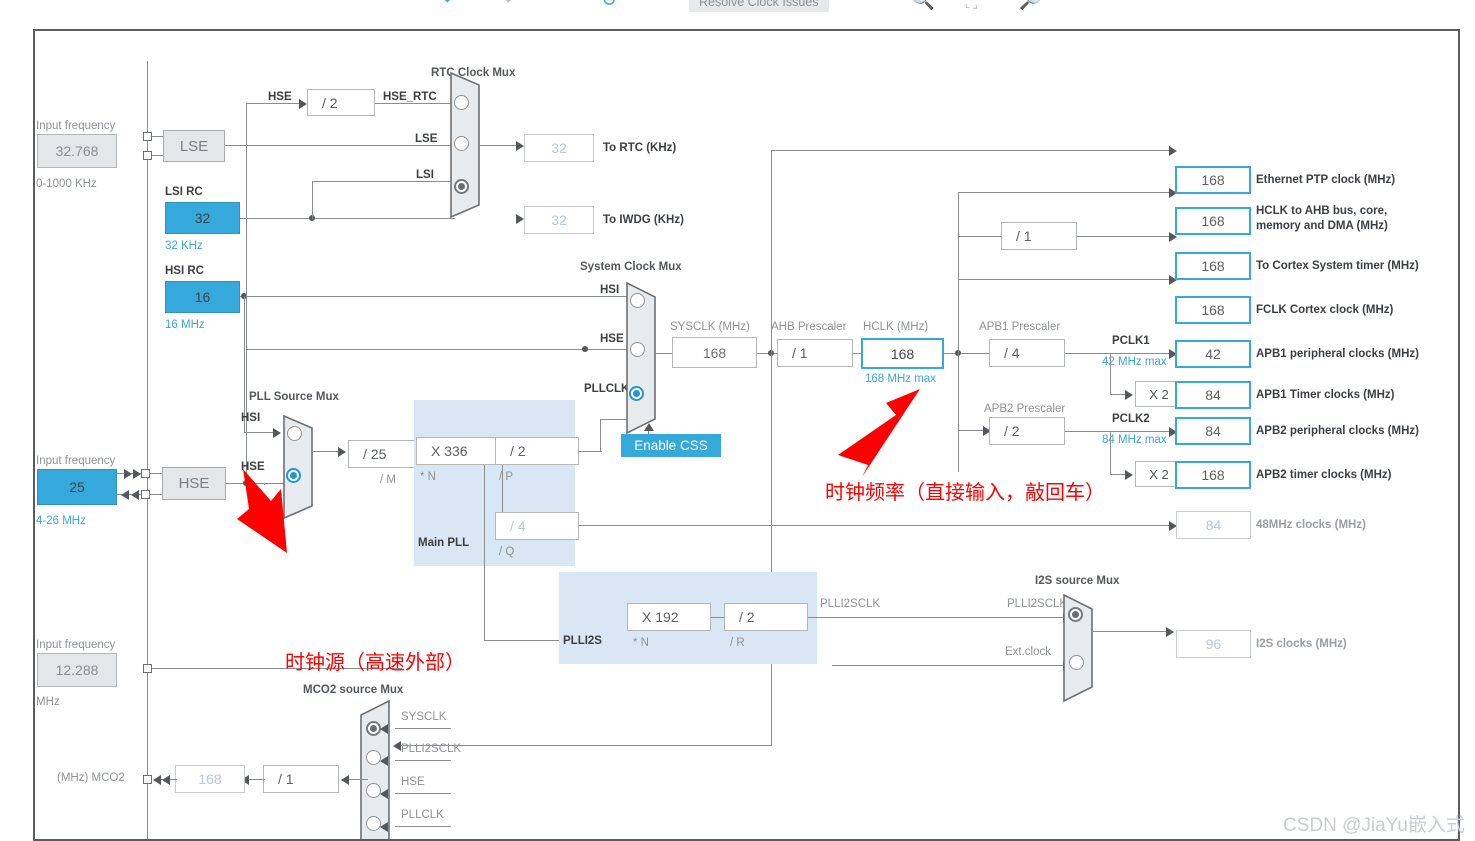 This screenshot has width=1475, height=841. What do you see at coordinates (66, 184) in the screenshot?
I see `lse-range-label: 0-1000 KHz` at bounding box center [66, 184].